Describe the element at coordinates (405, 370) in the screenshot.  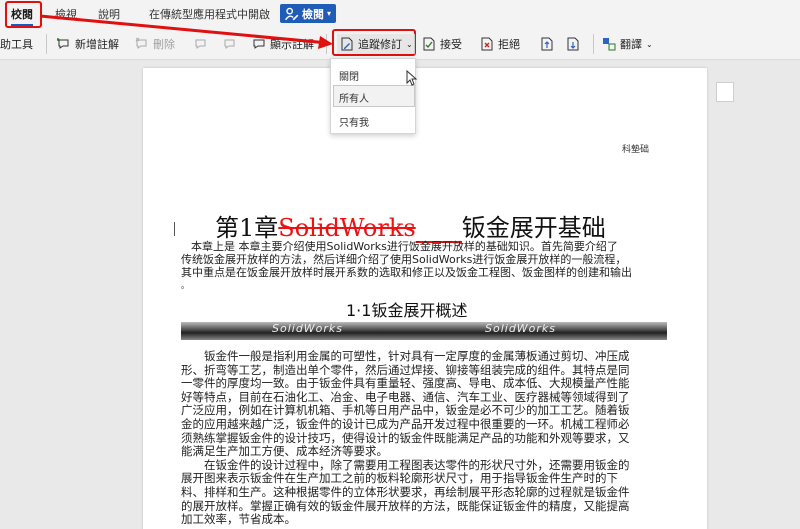
I see `body-line: 形、折弯等工艺，制造出单个零件，然后通过焊接、铆接等组装完成的组件。其特点是同` at that location.